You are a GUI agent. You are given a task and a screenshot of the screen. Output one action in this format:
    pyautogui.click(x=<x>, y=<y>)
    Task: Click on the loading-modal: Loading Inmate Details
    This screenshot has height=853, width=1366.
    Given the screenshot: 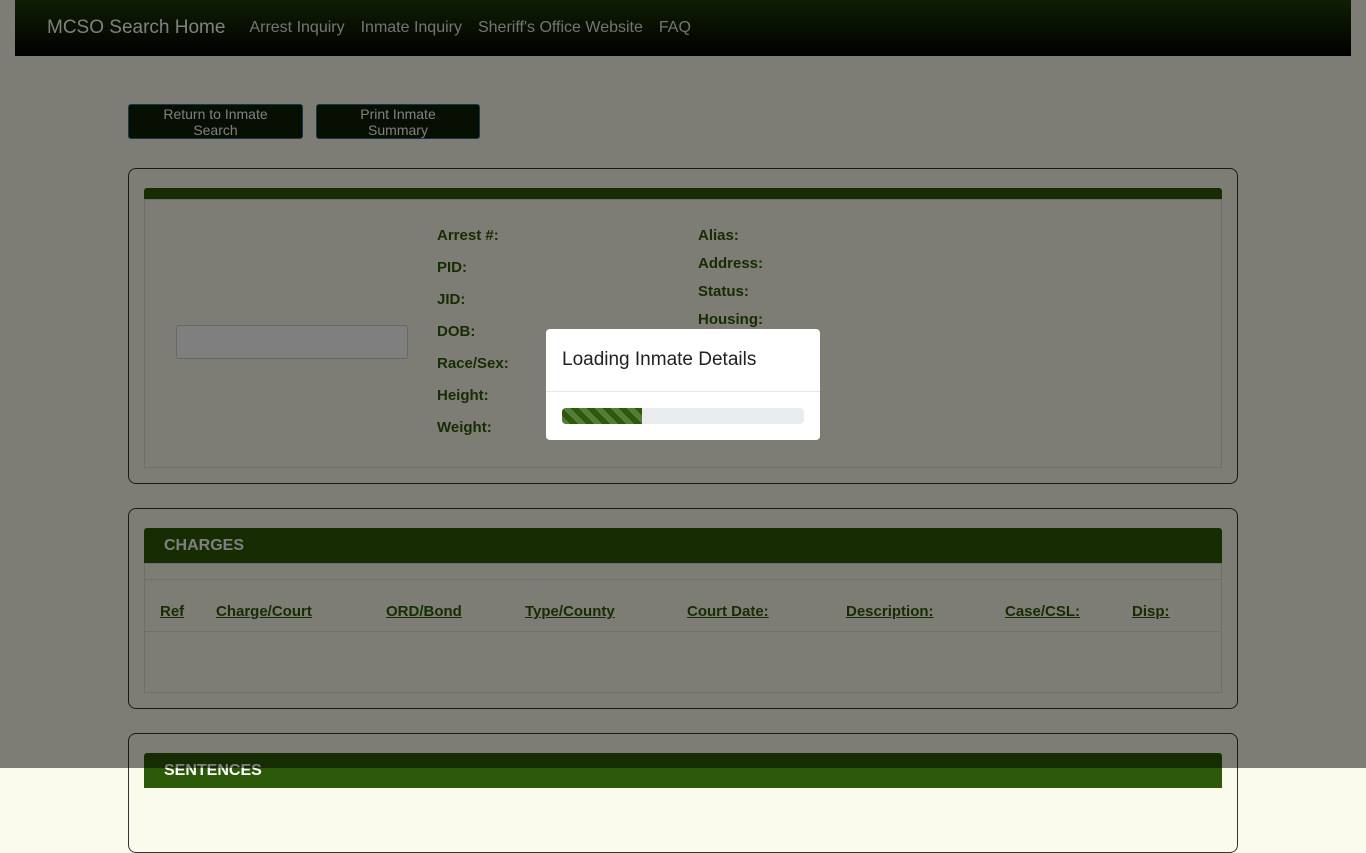 What is the action you would take?
    pyautogui.click(x=683, y=384)
    